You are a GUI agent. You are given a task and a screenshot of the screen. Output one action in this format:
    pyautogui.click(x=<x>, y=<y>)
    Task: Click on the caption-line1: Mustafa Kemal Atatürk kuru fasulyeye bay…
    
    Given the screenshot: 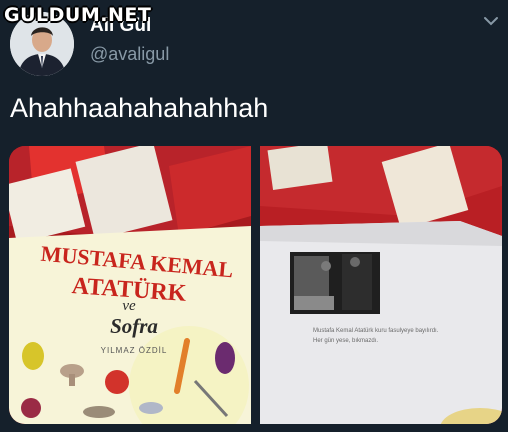 What is the action you would take?
    pyautogui.click(x=376, y=331)
    